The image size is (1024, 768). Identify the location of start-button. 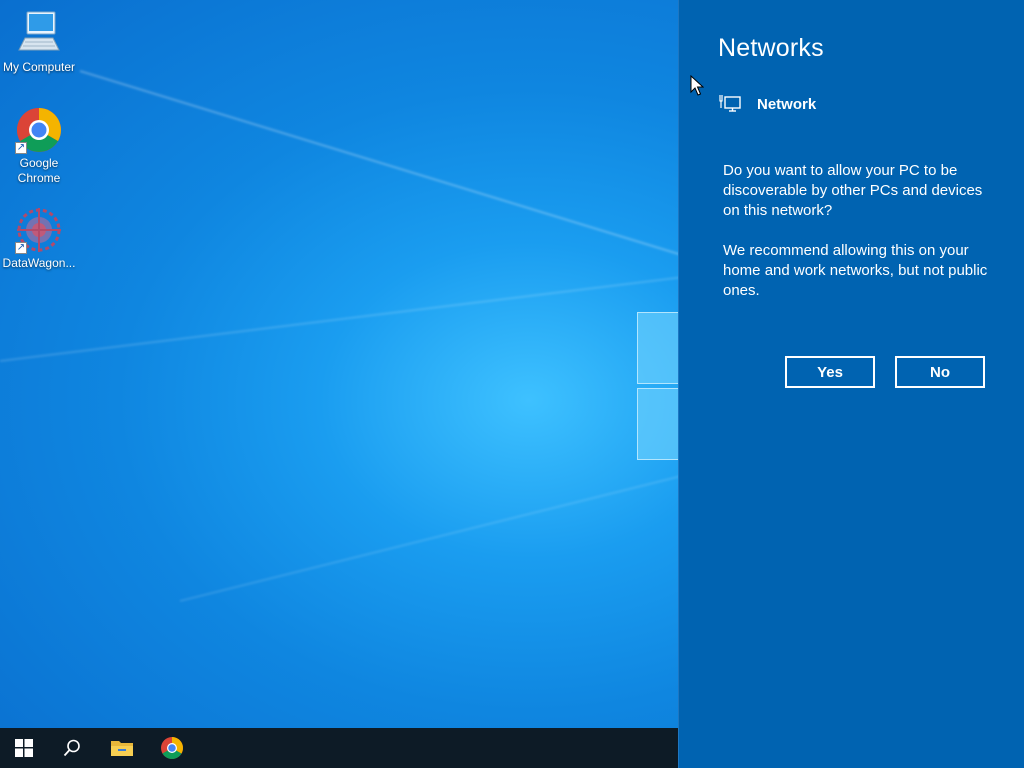
(24, 748).